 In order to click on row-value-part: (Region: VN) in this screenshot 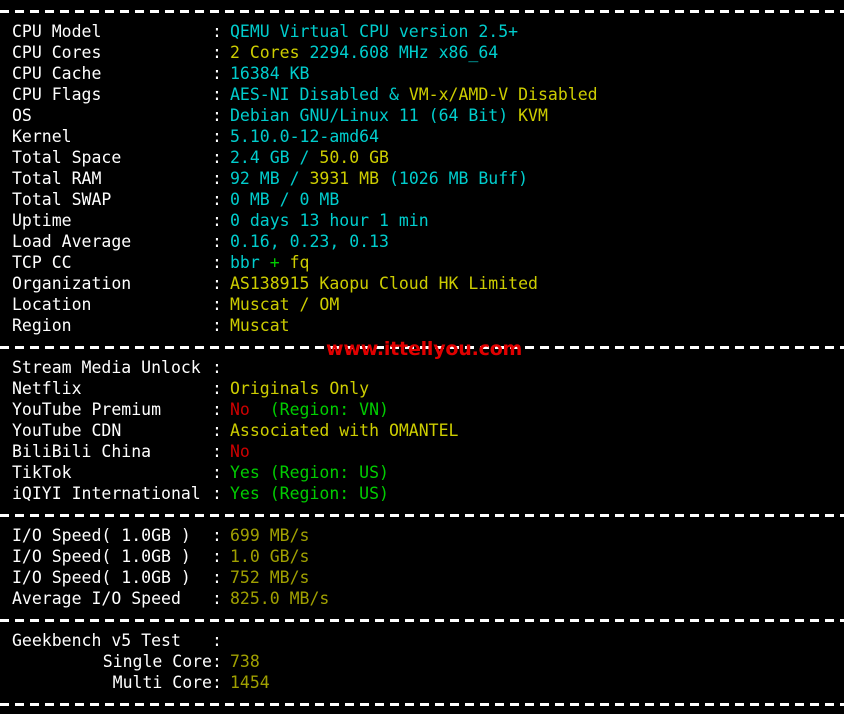, I will do `click(324, 409)`.